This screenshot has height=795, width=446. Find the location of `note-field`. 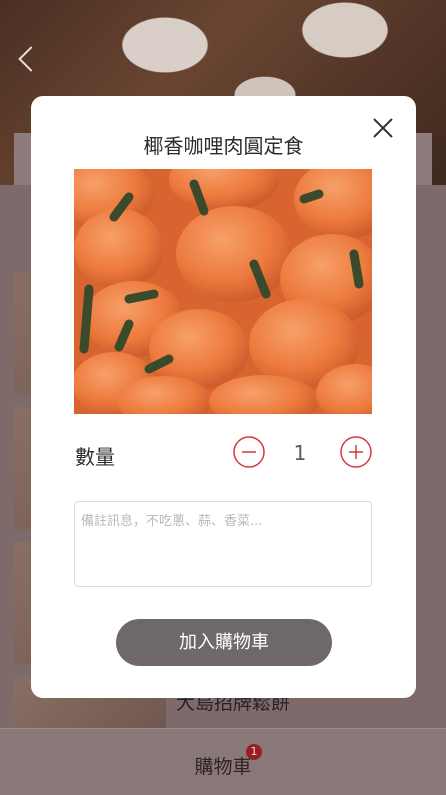

note-field is located at coordinates (223, 544).